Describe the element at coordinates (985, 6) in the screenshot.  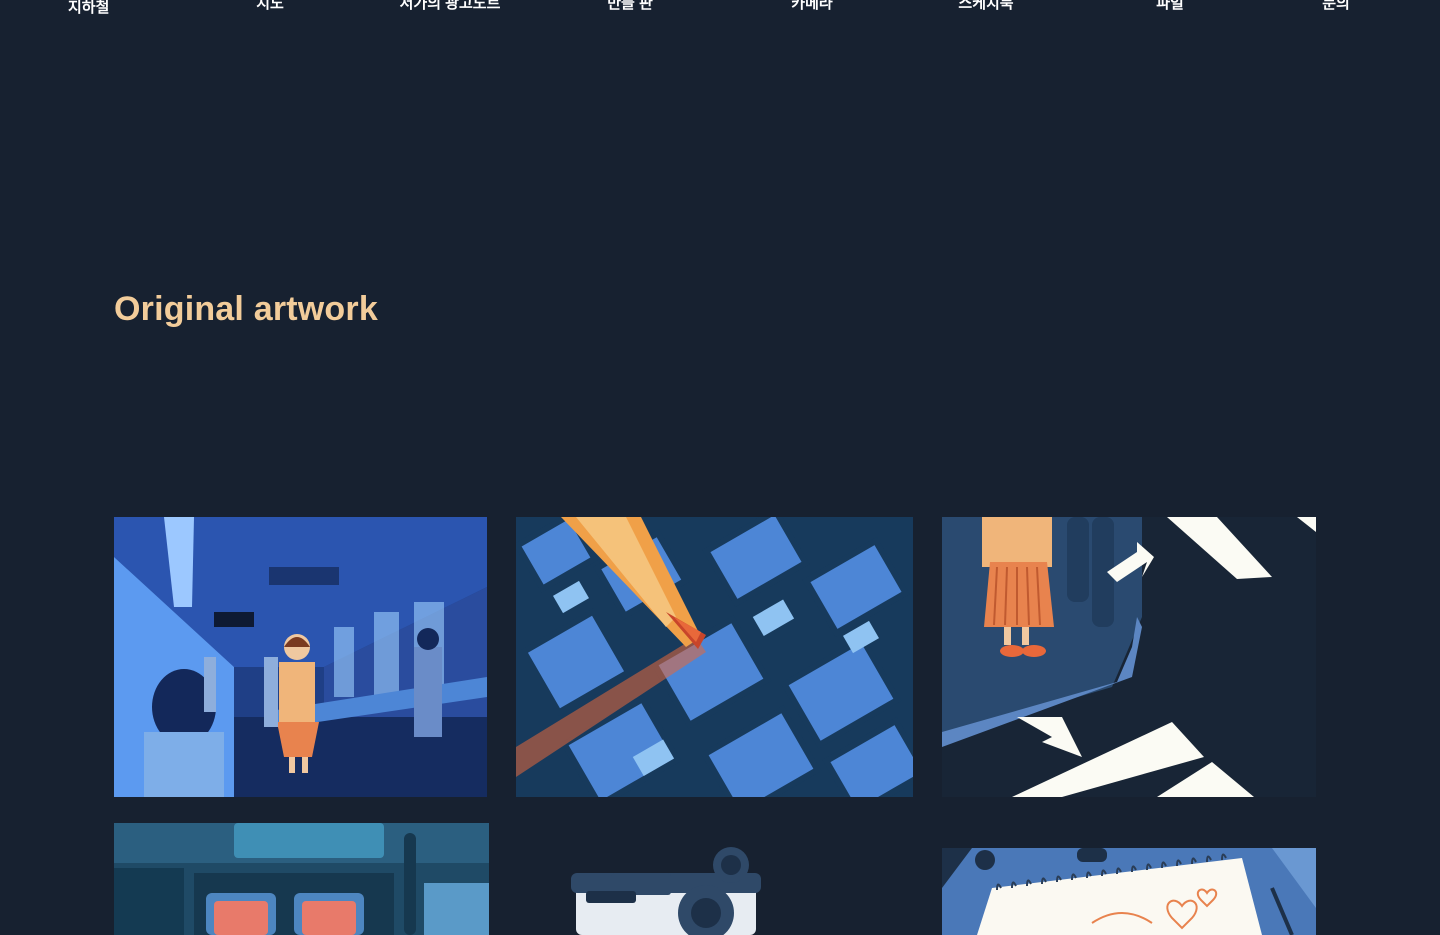
I see `nav-item-sketchbook: 스케치북` at that location.